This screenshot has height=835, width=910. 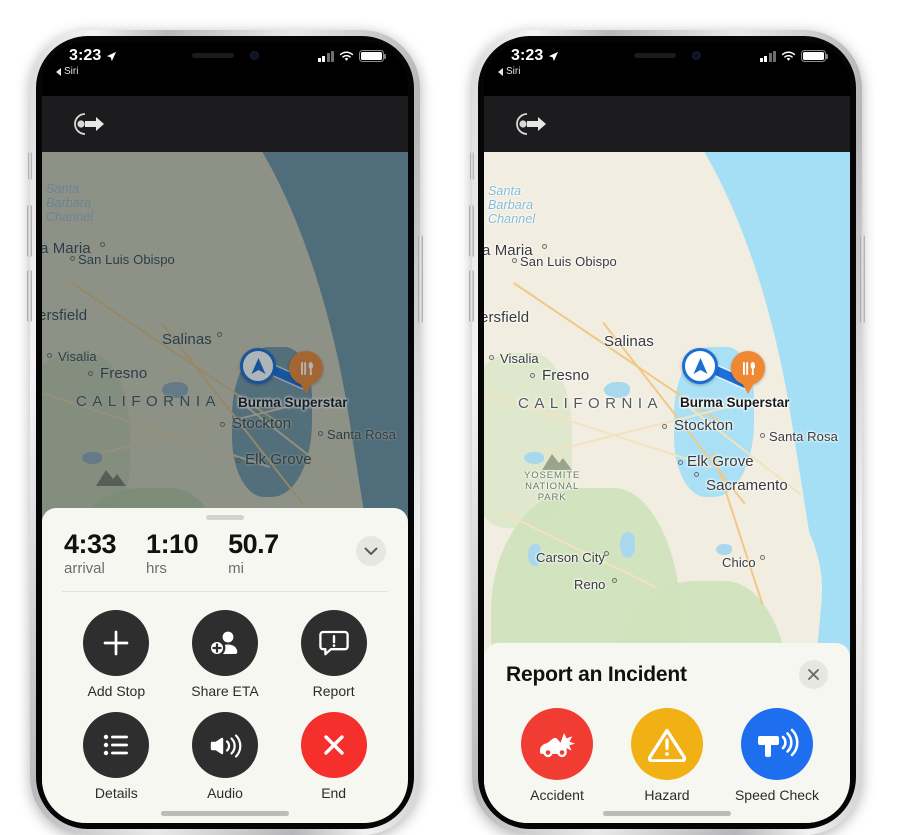 I want to click on car-crash-icon, so click(x=557, y=745).